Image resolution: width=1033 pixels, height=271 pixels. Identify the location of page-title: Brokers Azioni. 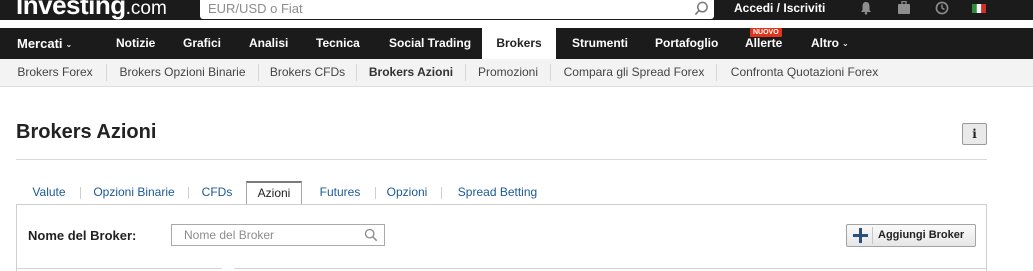
(86, 132).